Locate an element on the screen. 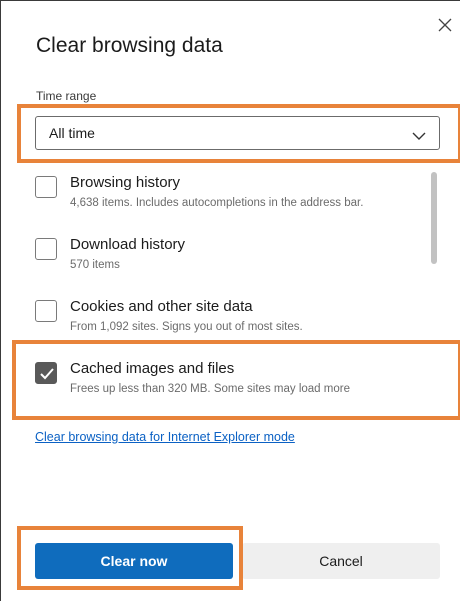 Image resolution: width=460 pixels, height=601 pixels. time-range-select: All time is located at coordinates (237, 133).